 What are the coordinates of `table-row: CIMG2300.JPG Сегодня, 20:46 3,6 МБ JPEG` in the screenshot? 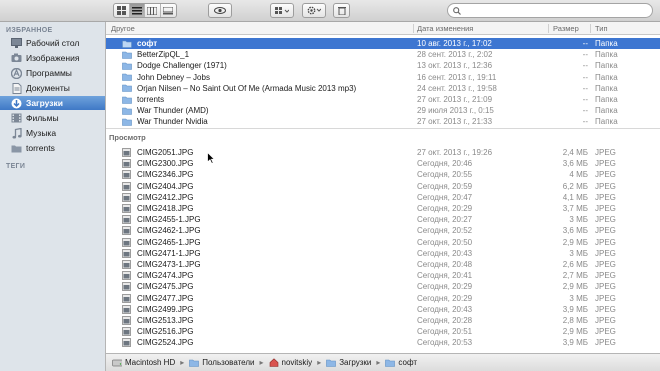 It's located at (383, 163).